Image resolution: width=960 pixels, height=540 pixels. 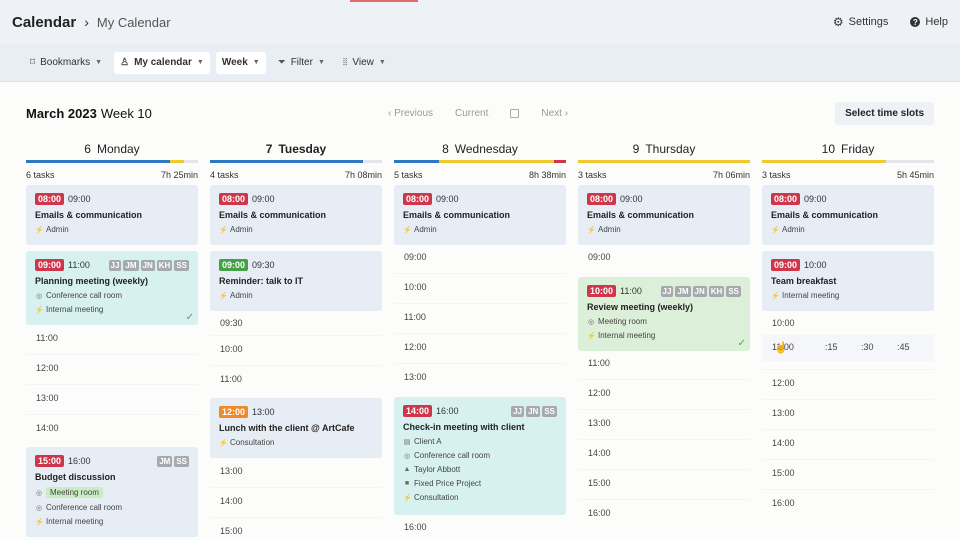 I want to click on quarter-slot: :45, so click(x=903, y=347).